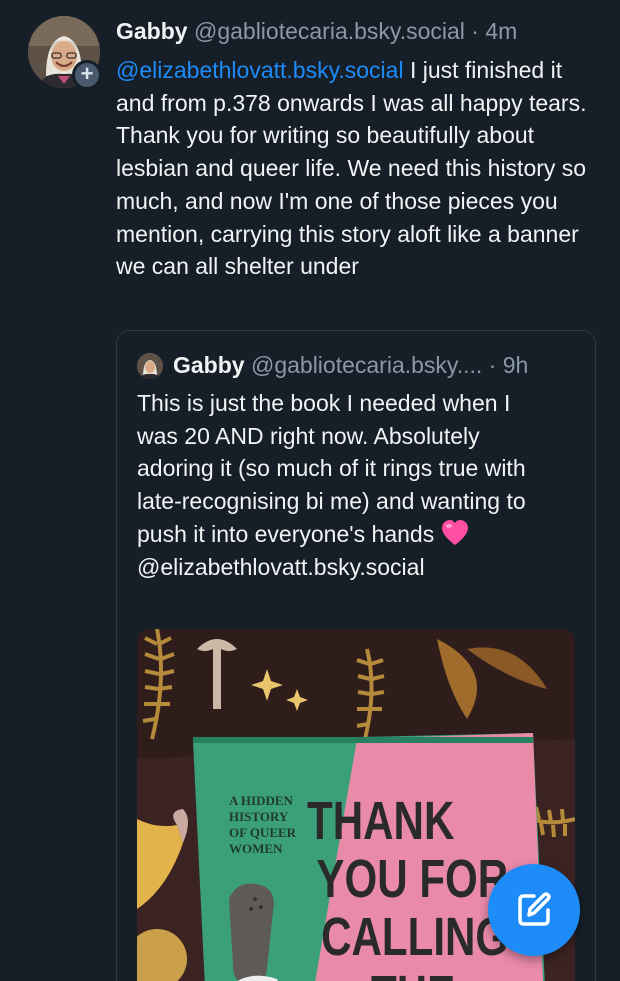 Image resolution: width=620 pixels, height=981 pixels. I want to click on mention-link: @elizabethlovatt.bsky.social, so click(260, 70).